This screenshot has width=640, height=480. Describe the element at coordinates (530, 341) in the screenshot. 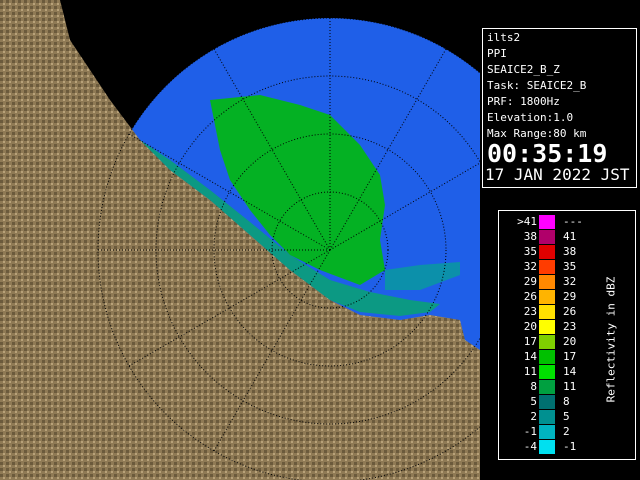

I see `legend-low-value: 17` at that location.